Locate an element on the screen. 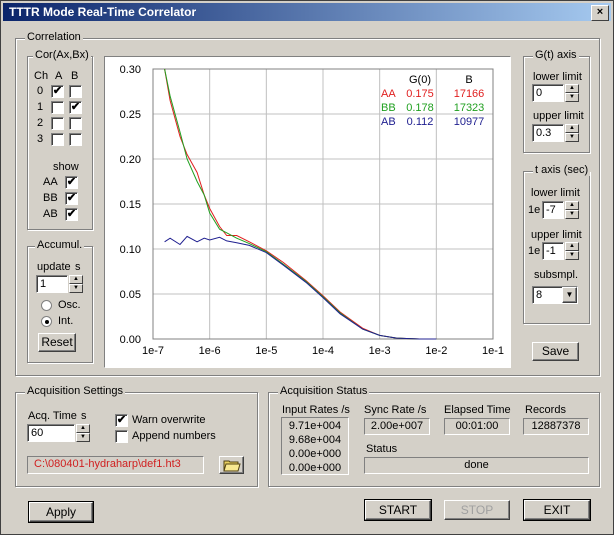 Image resolution: width=614 pixels, height=535 pixels. title-bar: TTTR Mode Real-Time Correlator × is located at coordinates (307, 12).